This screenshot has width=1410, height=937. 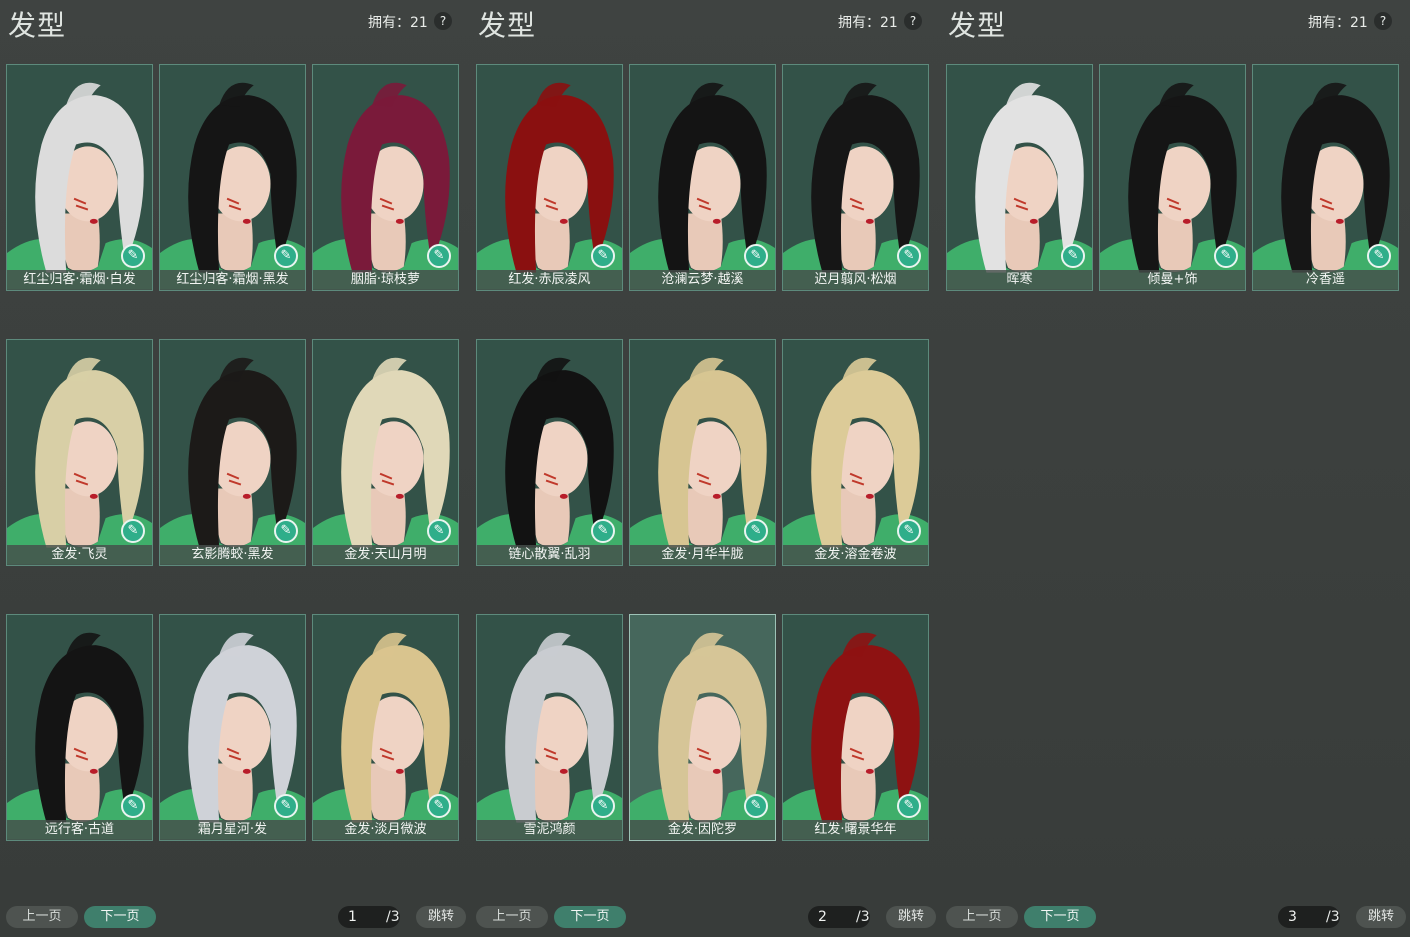 I want to click on hairstyle-name: 迟月翦风·松烟, so click(x=855, y=280).